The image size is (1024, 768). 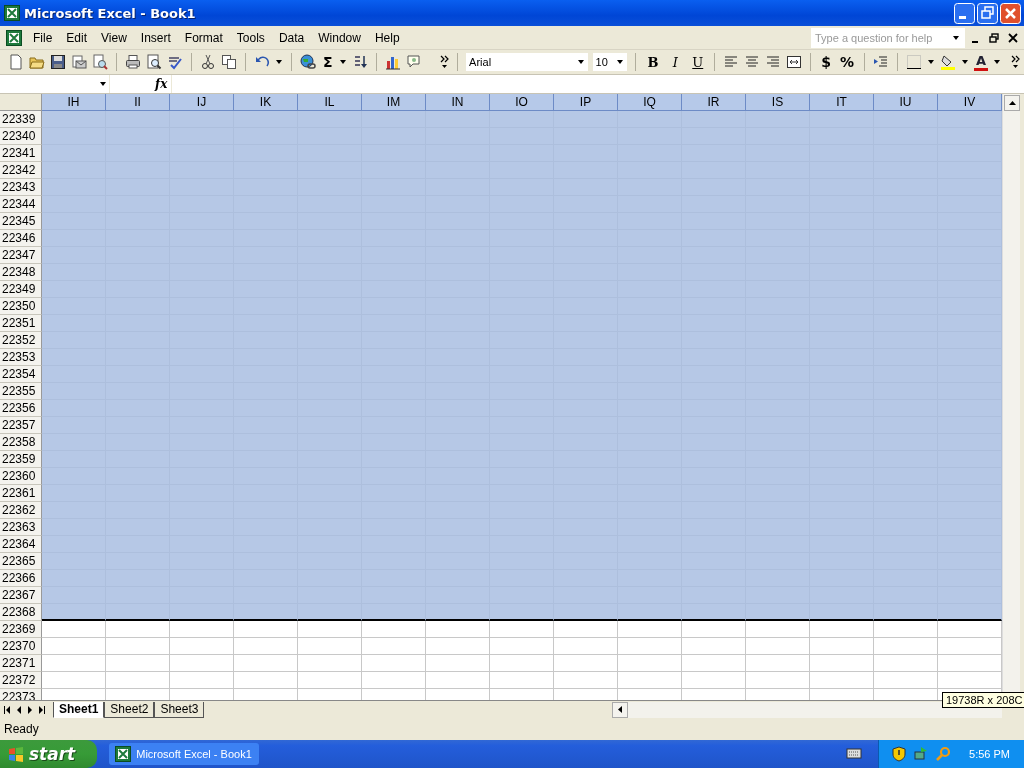 I want to click on number-format-button: $, so click(x=826, y=62).